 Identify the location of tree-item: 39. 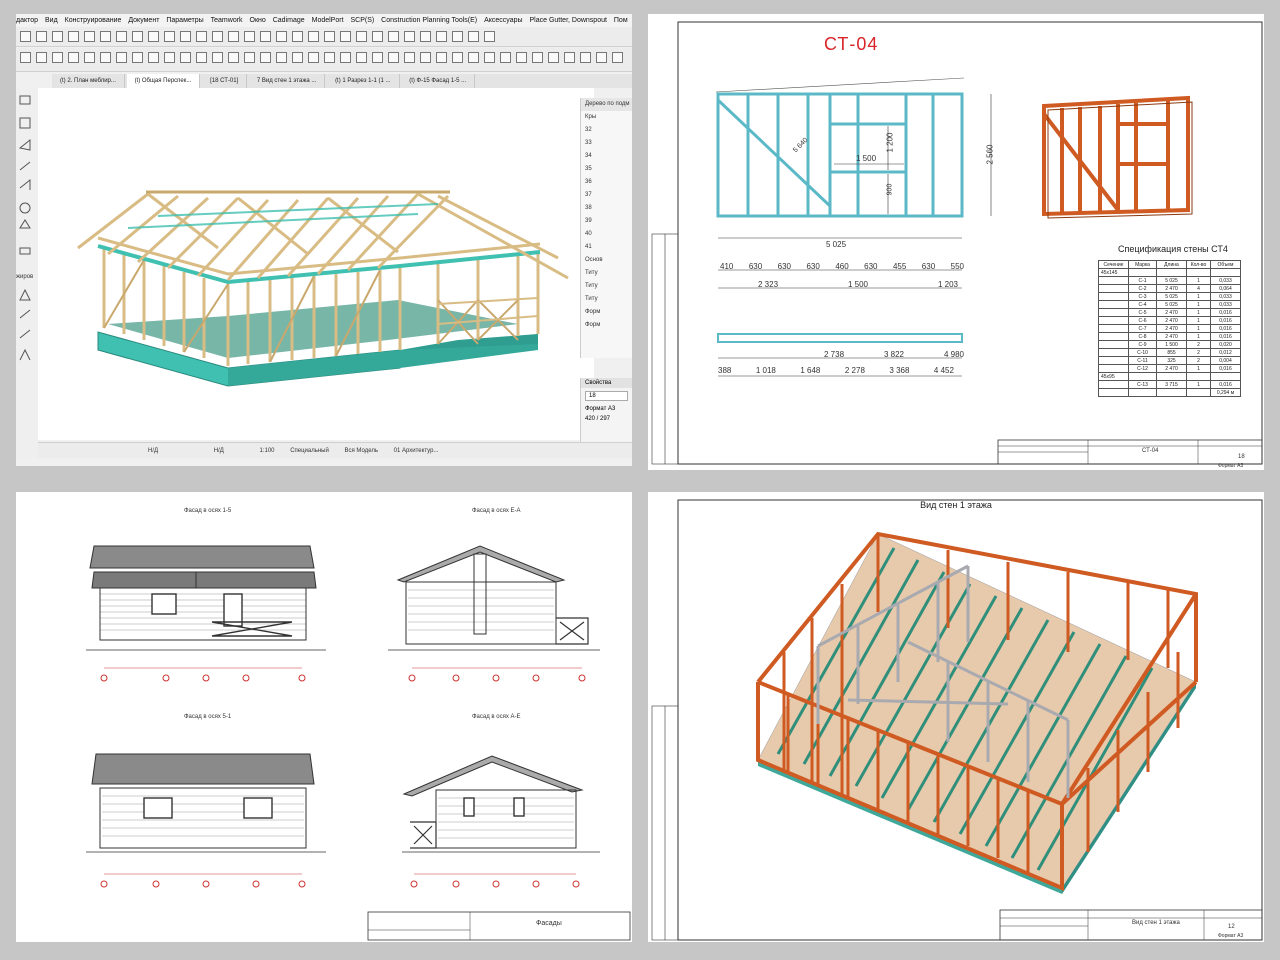
(606, 221).